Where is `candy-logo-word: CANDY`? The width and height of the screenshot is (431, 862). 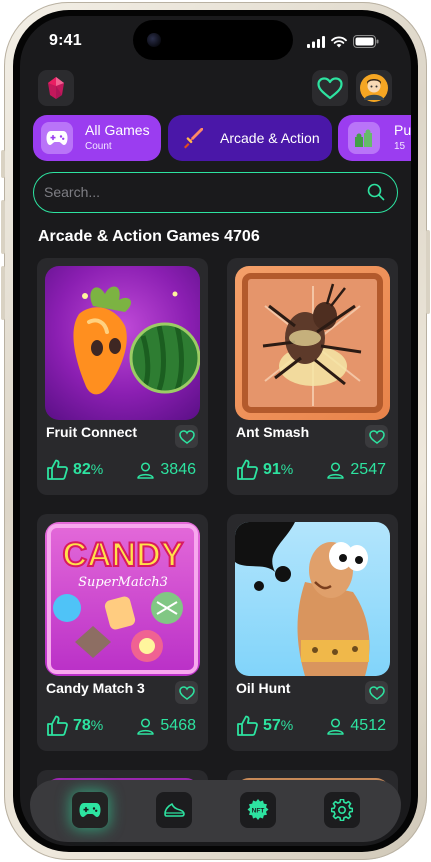 candy-logo-word: CANDY is located at coordinates (123, 555).